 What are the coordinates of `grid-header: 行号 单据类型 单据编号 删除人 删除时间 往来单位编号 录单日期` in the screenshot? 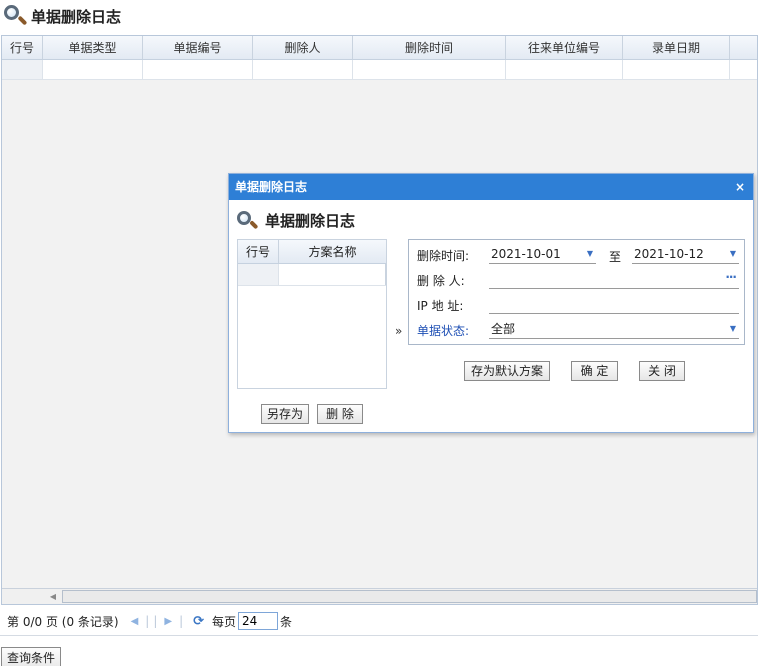 It's located at (379, 48).